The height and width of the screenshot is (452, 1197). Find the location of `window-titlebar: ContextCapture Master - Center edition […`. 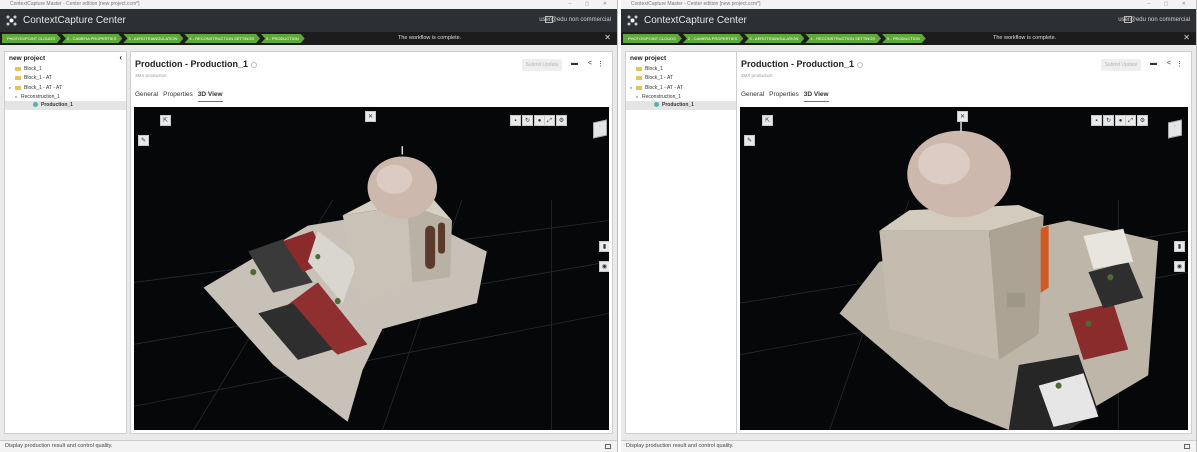

window-titlebar: ContextCapture Master - Center edition [… is located at coordinates (308, 4).